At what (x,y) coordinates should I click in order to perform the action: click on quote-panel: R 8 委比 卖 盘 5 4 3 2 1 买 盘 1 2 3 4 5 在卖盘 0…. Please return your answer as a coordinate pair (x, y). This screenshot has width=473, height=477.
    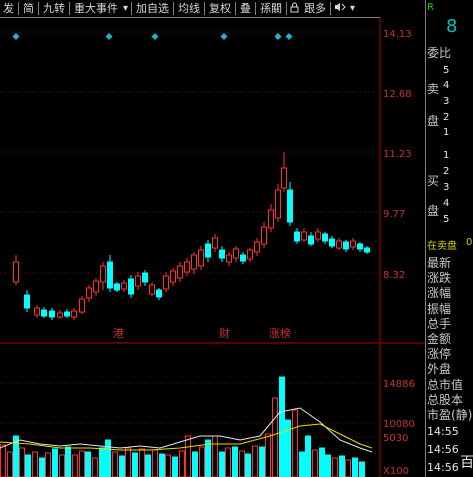
    Looking at the image, I should click on (449, 238).